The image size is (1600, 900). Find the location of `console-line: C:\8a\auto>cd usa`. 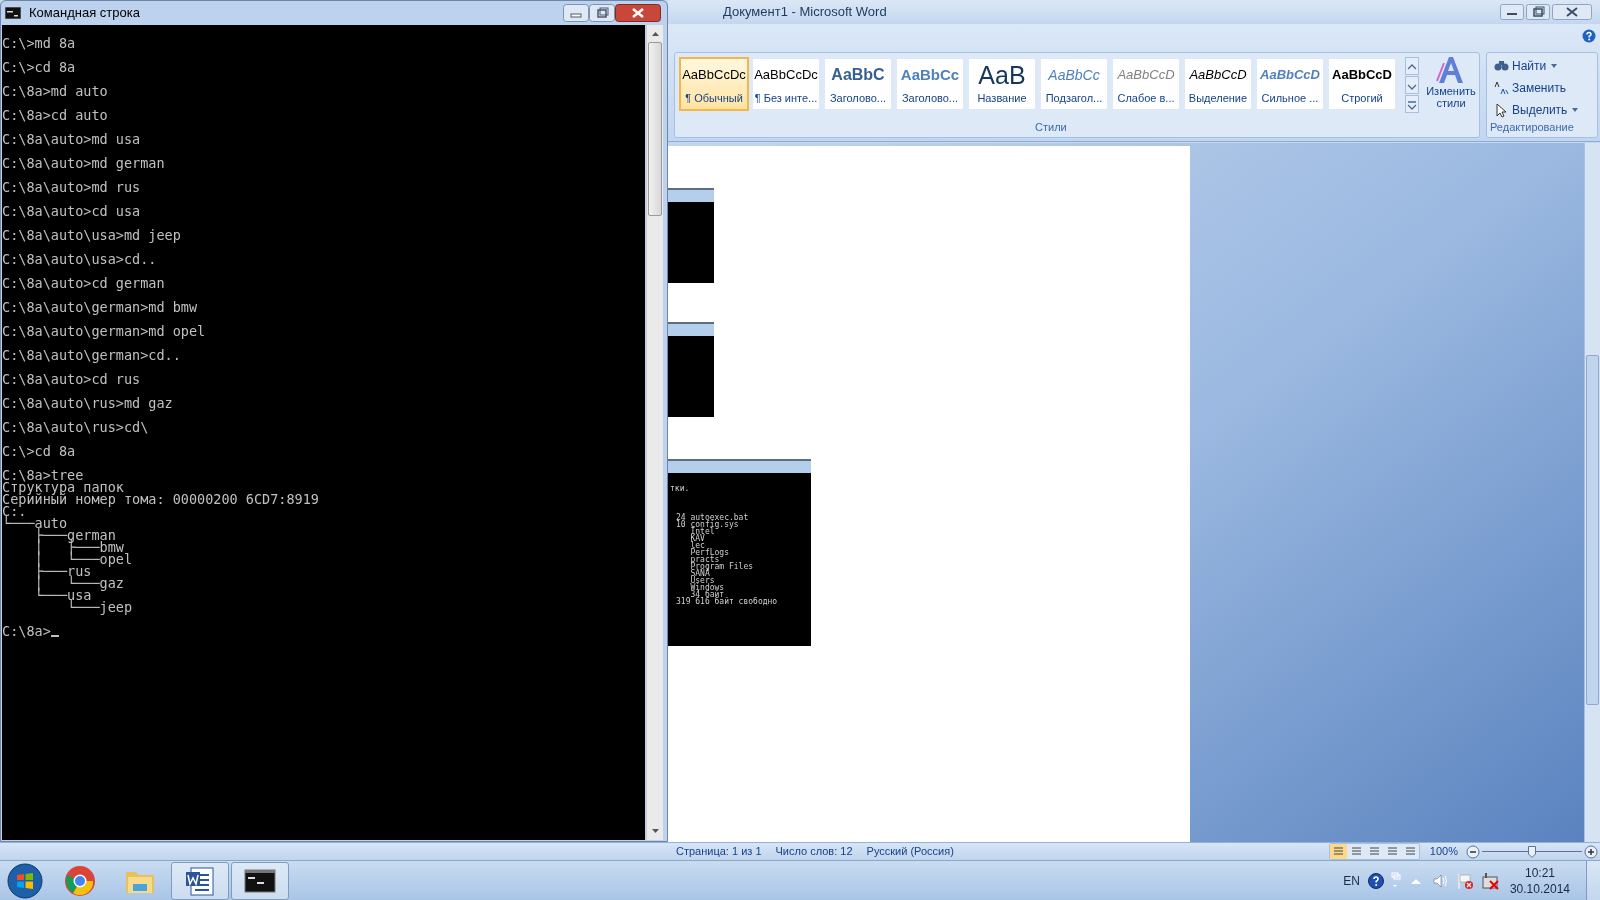

console-line: C:\8a\auto>cd usa is located at coordinates (72, 211).